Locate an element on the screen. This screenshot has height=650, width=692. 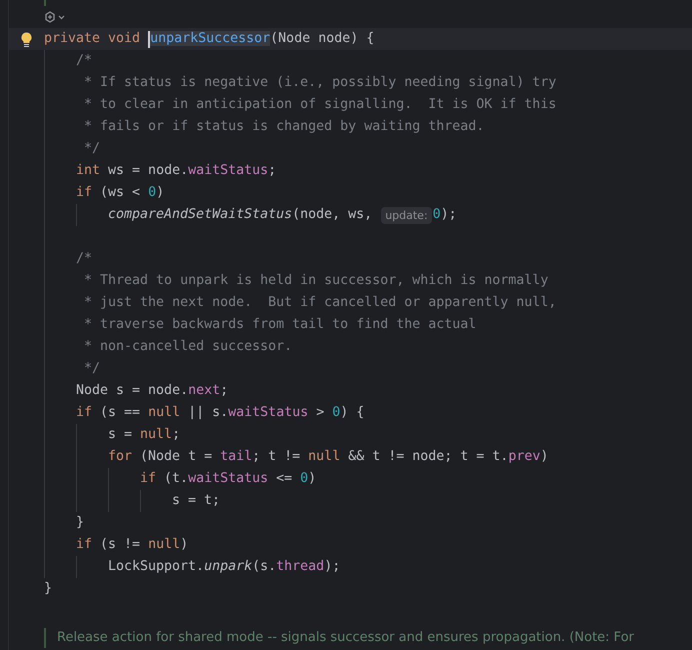
code-text: private void is located at coordinates (93, 39).